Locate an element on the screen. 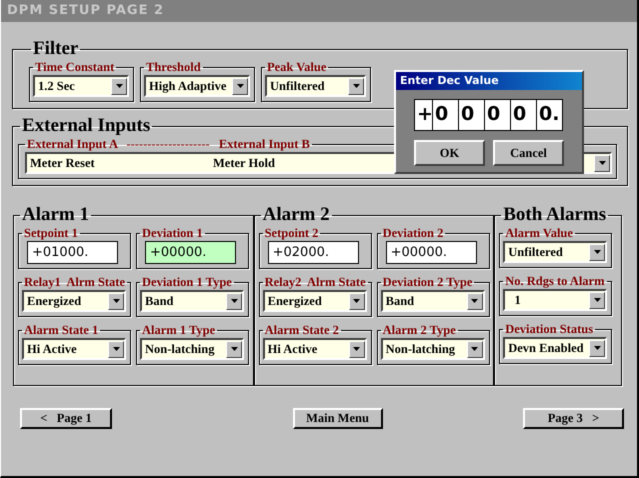 This screenshot has height=478, width=639. group-title: Alarm 1 is located at coordinates (55, 215).